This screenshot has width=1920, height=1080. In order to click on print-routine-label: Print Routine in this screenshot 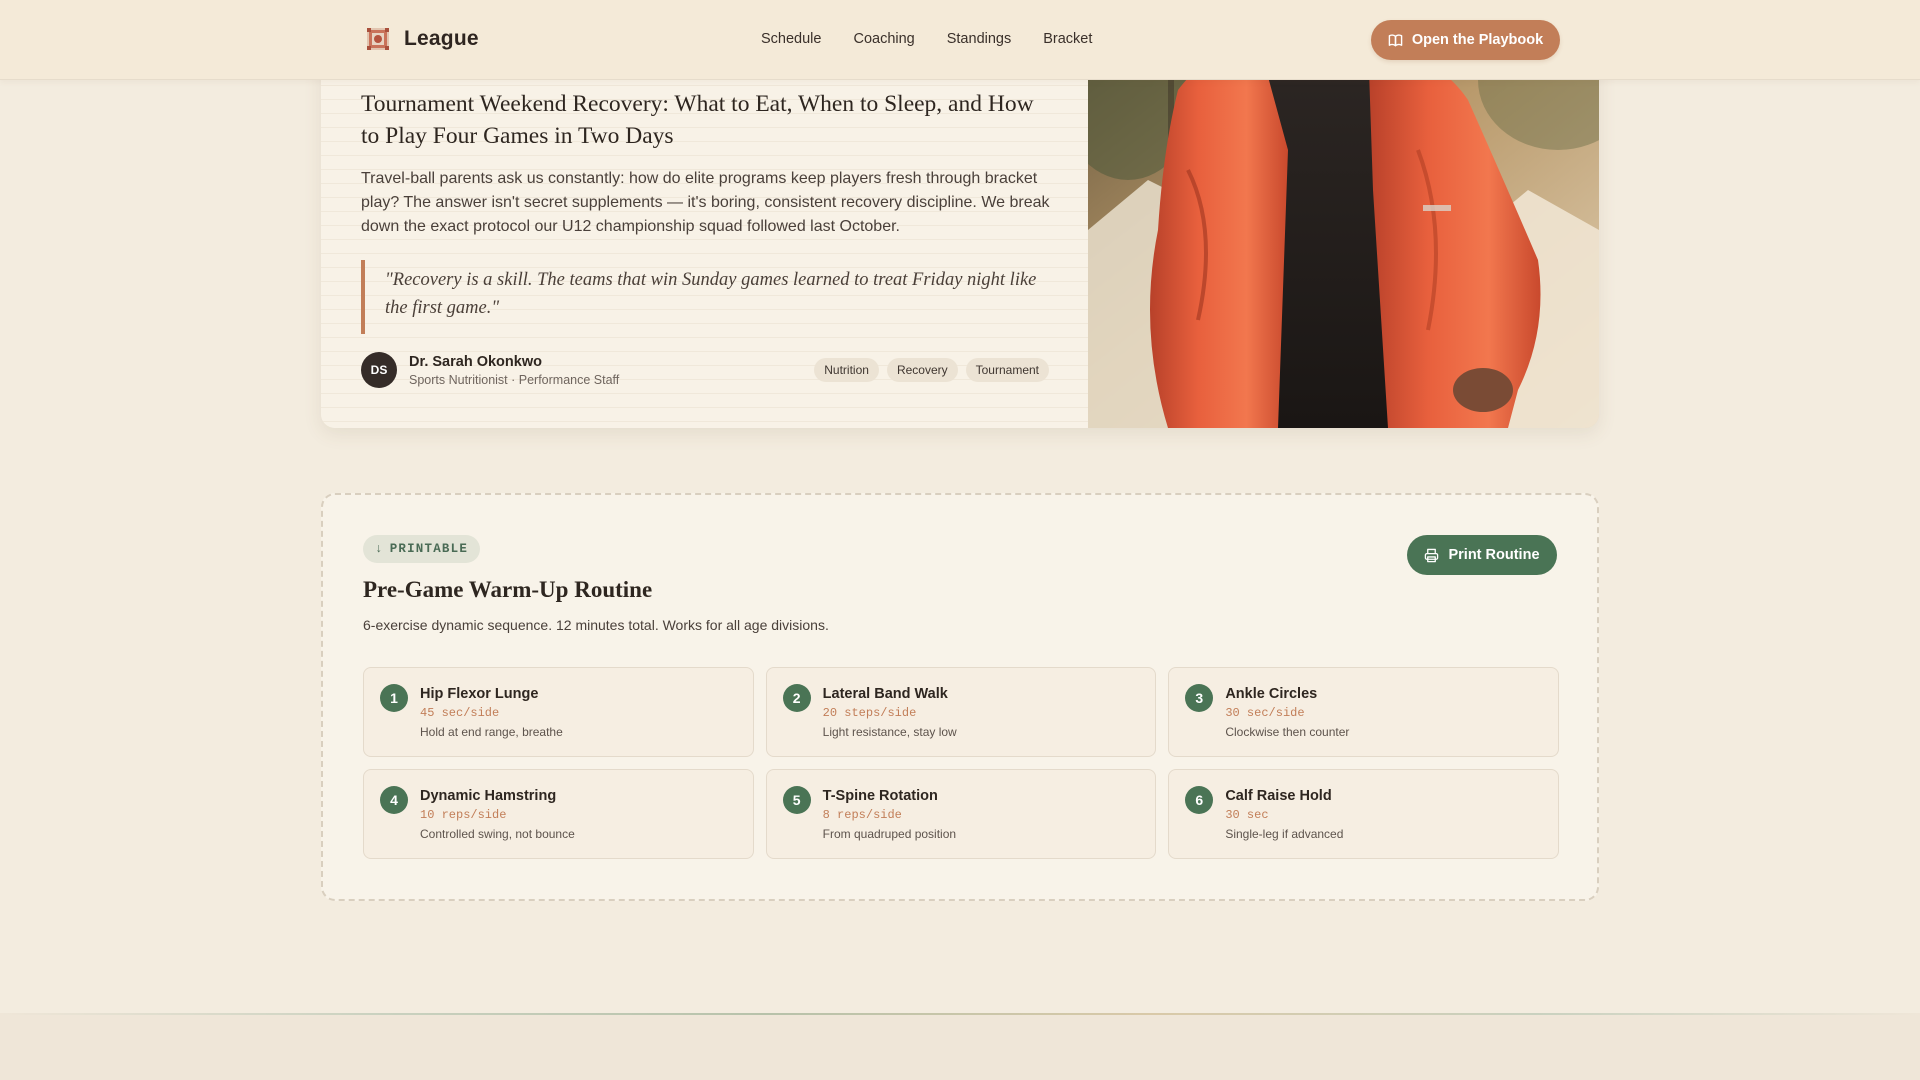, I will do `click(1494, 555)`.